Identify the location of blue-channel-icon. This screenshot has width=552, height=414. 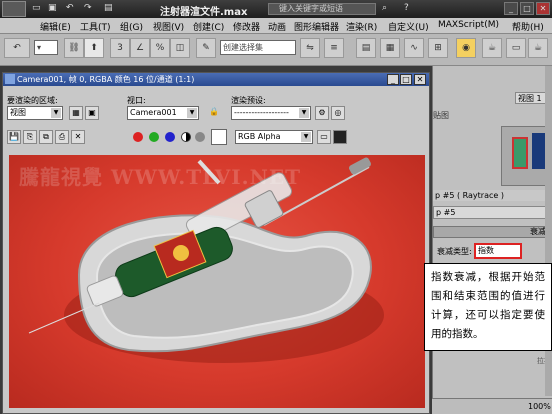
(170, 137).